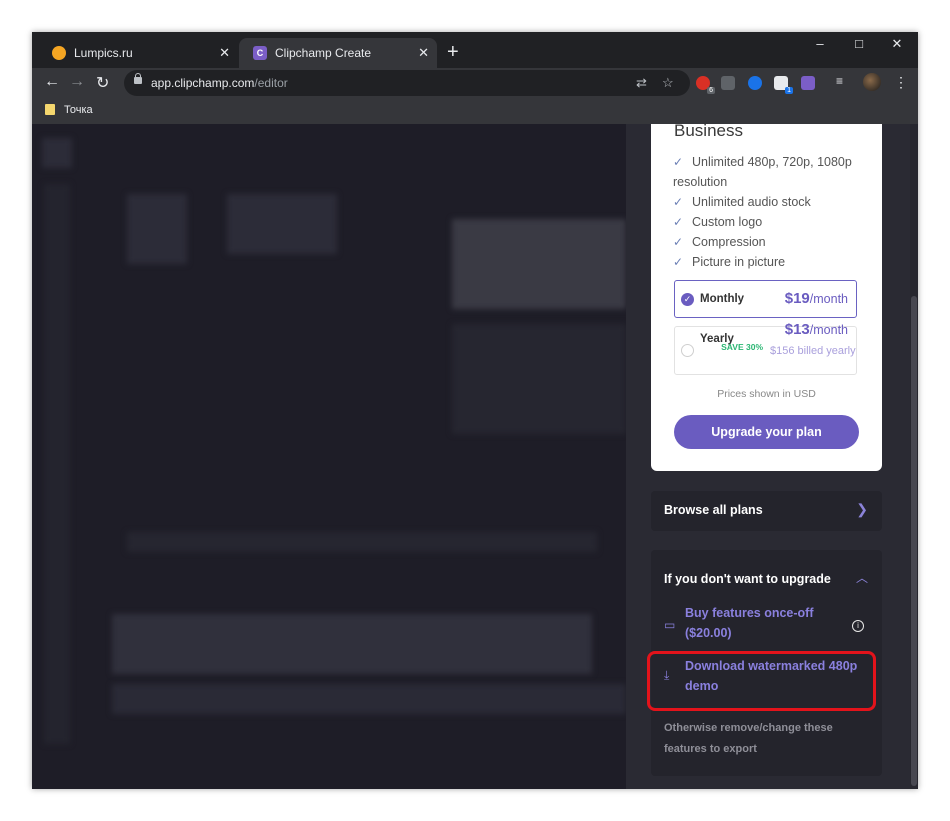 The width and height of the screenshot is (950, 821). I want to click on credit-card-icon: ▭, so click(670, 625).